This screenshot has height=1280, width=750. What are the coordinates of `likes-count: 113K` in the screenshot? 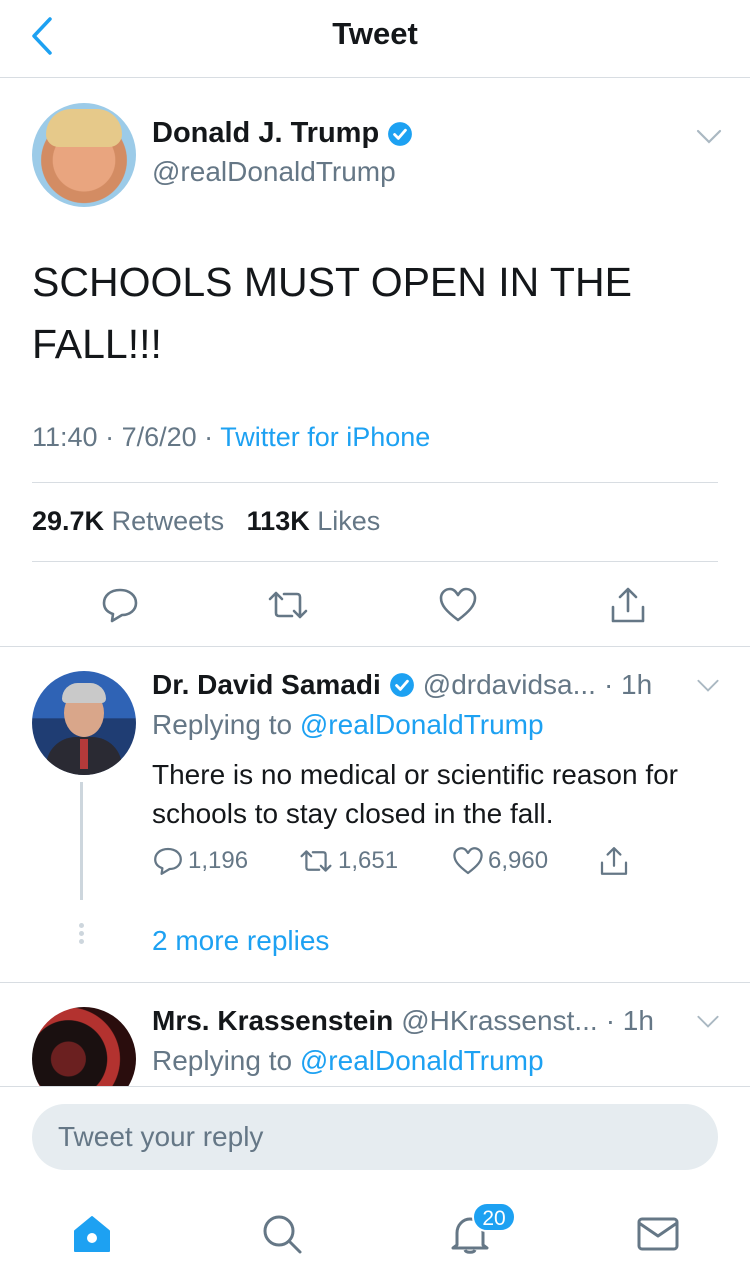 It's located at (278, 521).